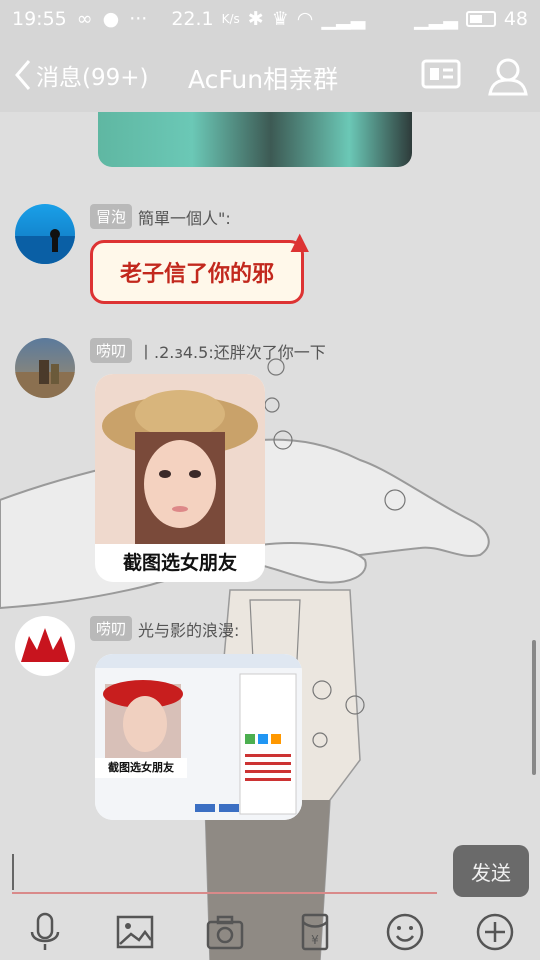 The width and height of the screenshot is (540, 960). What do you see at coordinates (255, 19) in the screenshot?
I see `bluetooth-icon: ✱` at bounding box center [255, 19].